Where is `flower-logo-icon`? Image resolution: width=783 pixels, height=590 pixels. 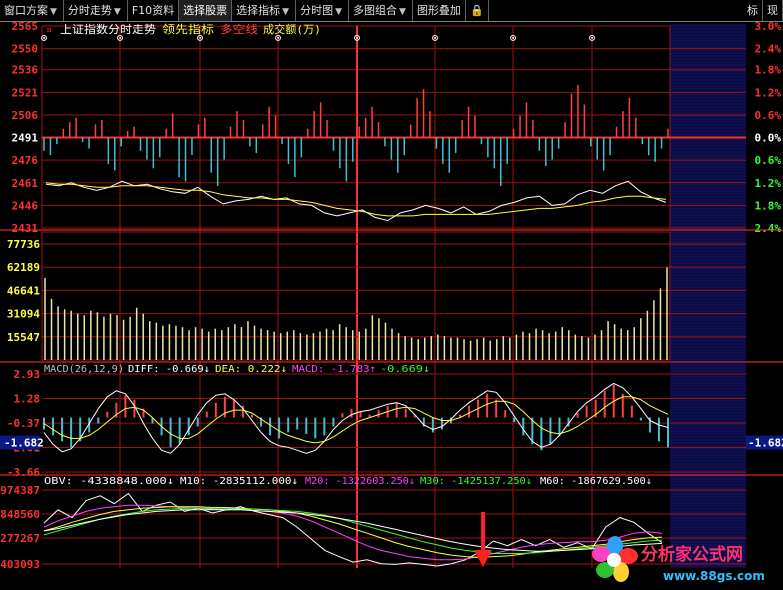 flower-logo-icon is located at coordinates (615, 559).